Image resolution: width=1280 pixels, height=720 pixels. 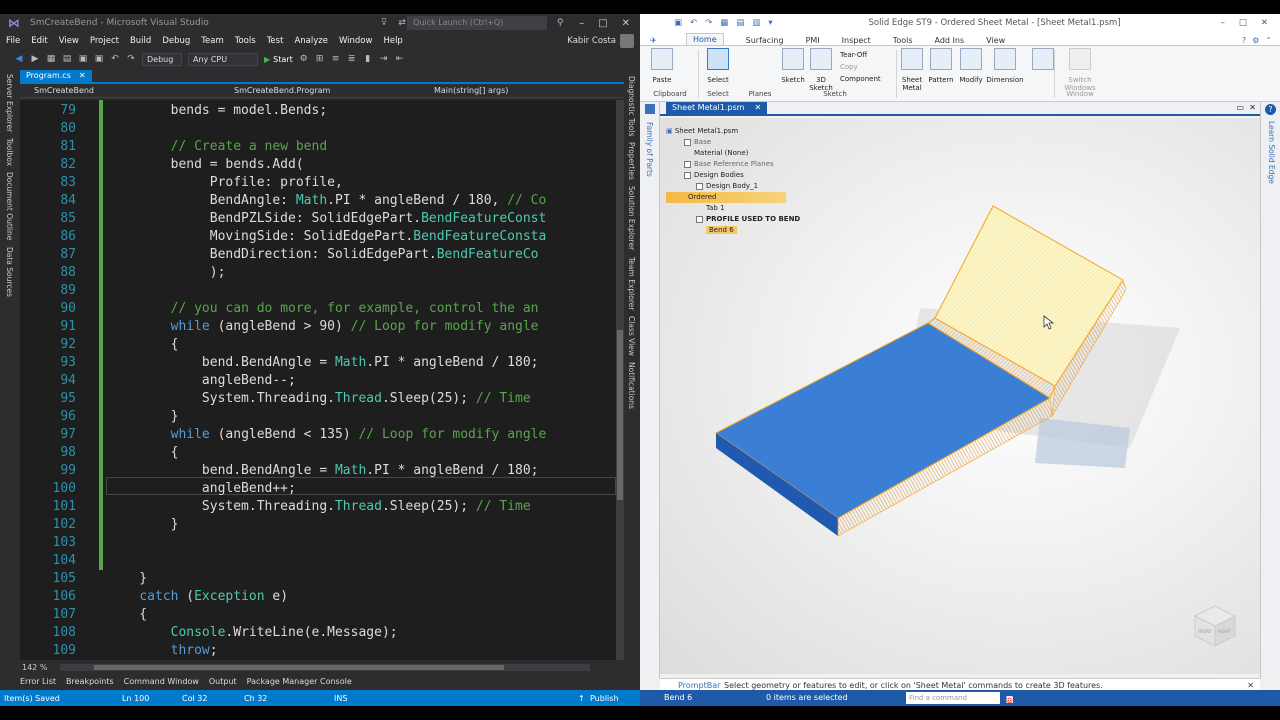 I want to click on save-all-icon: ▣, so click(x=99, y=59).